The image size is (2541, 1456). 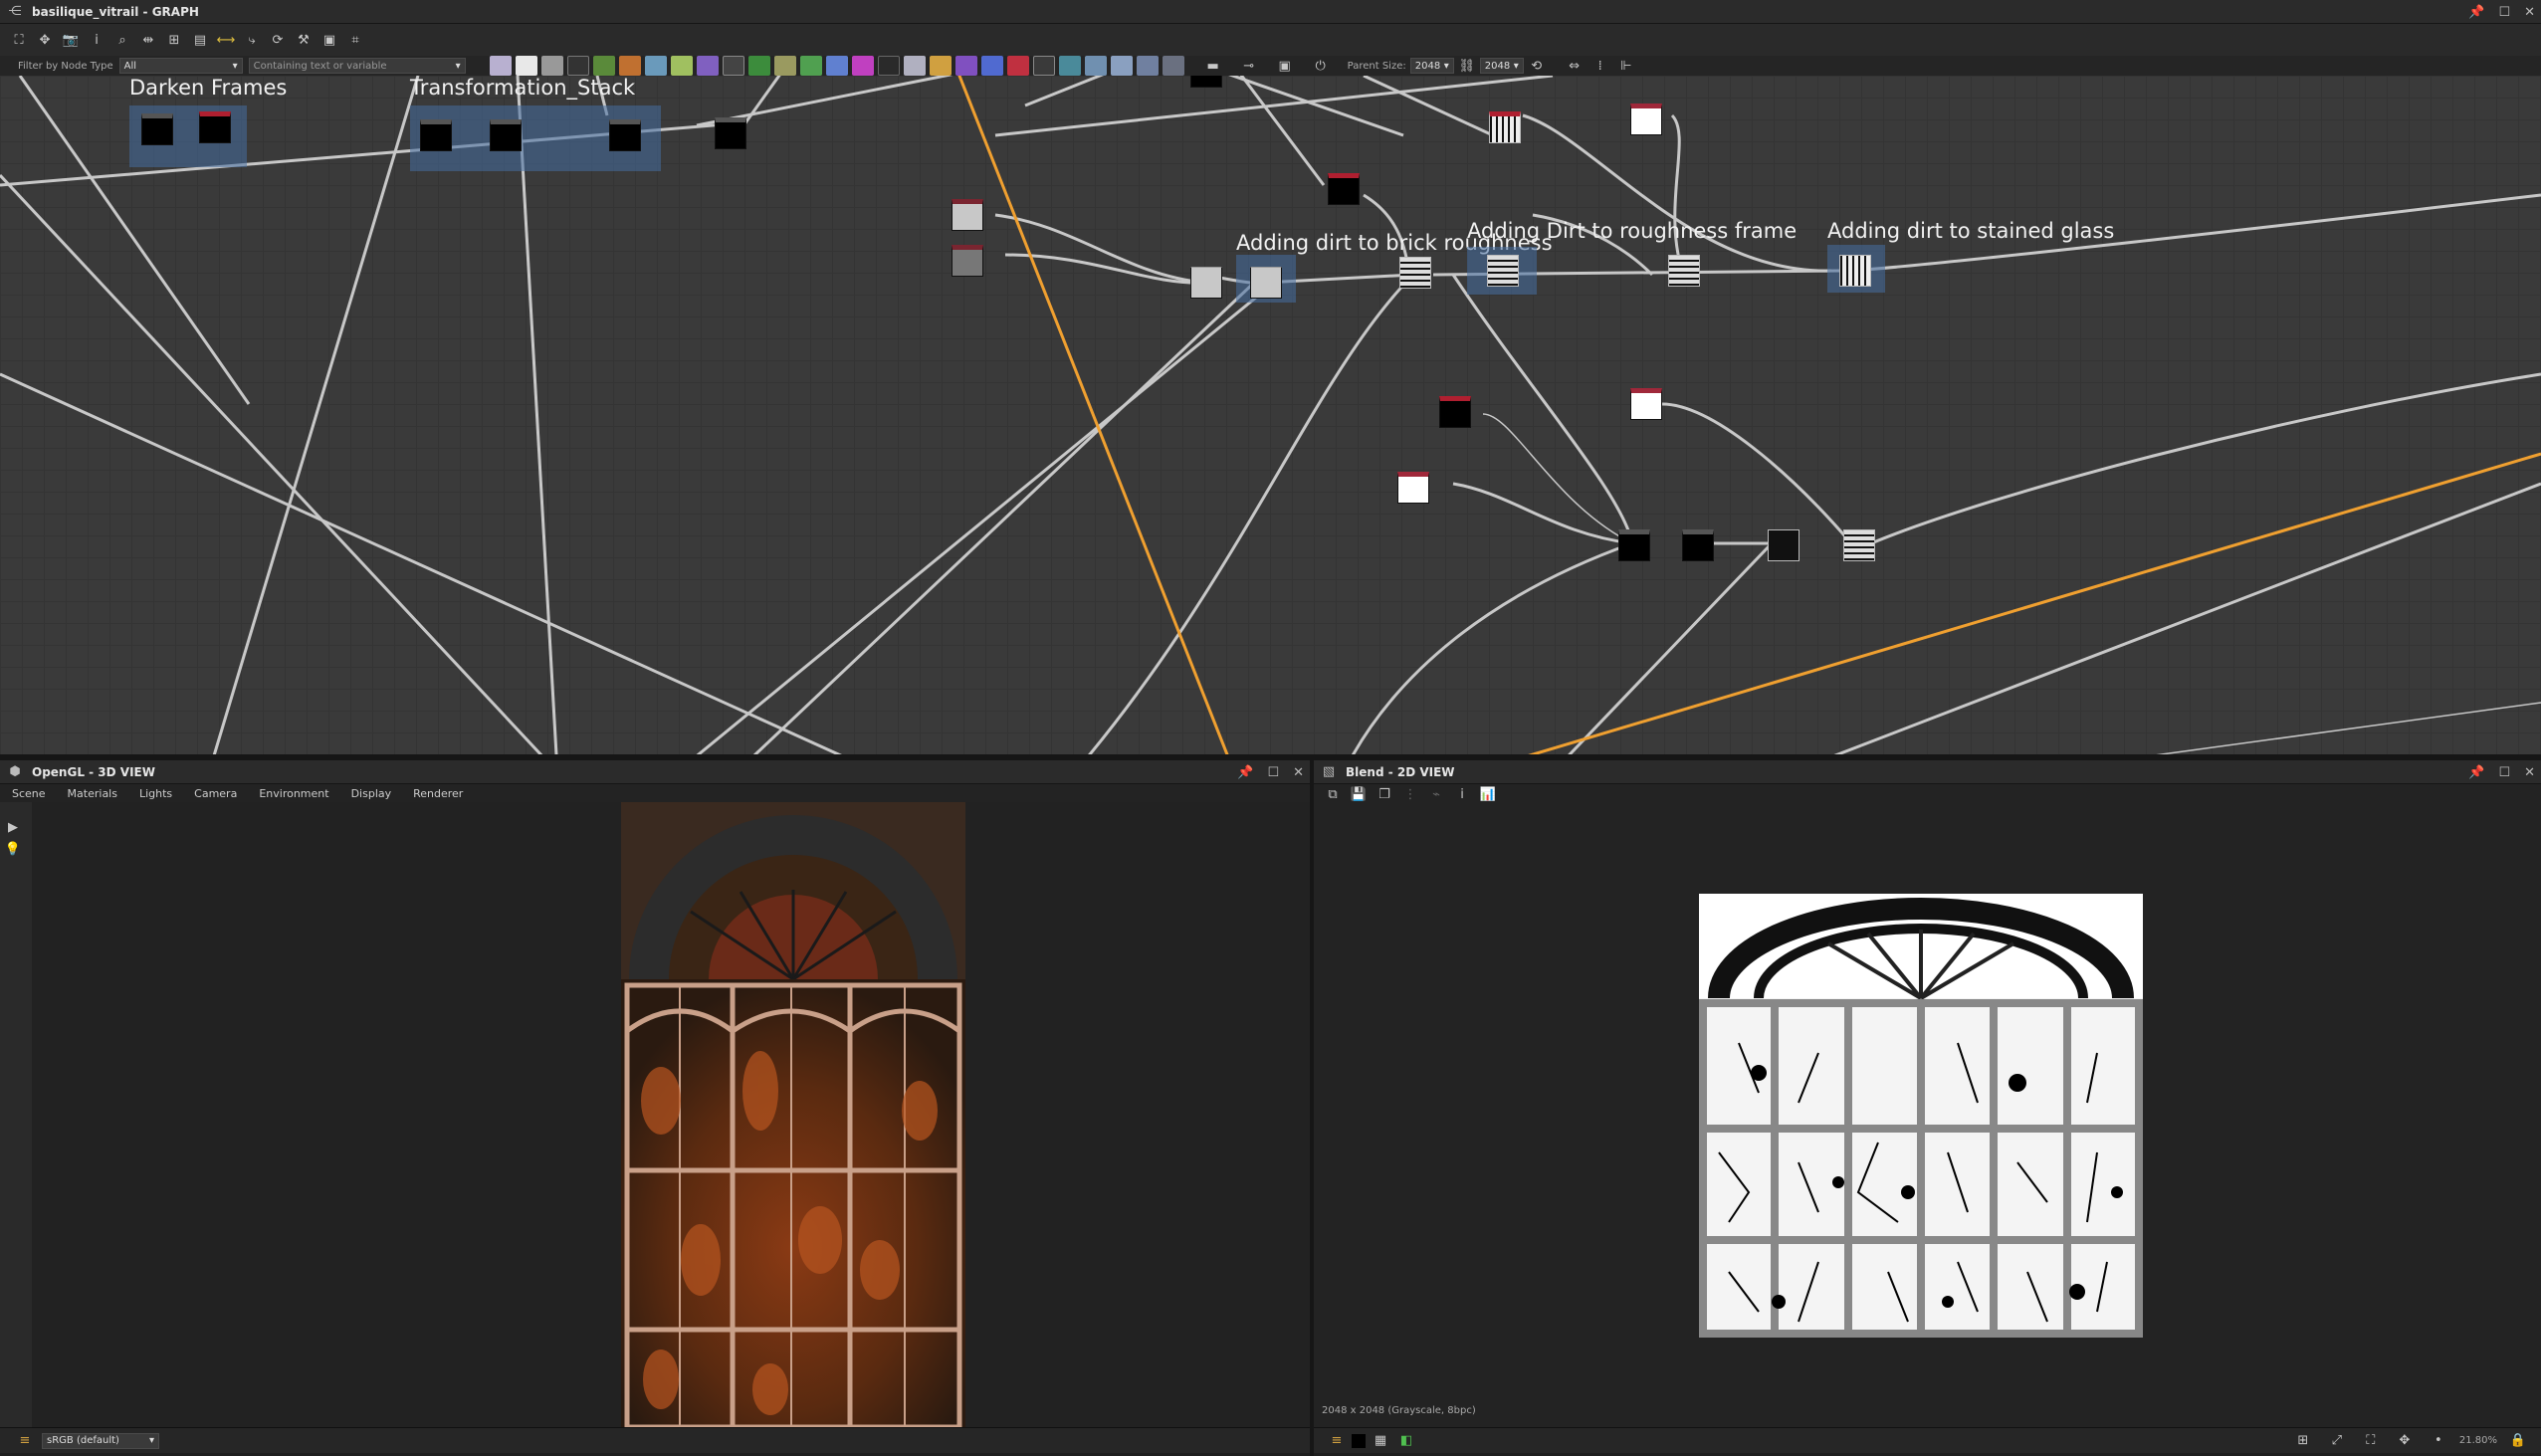 What do you see at coordinates (19, 40) in the screenshot?
I see `frame-all-icon: ⛶` at bounding box center [19, 40].